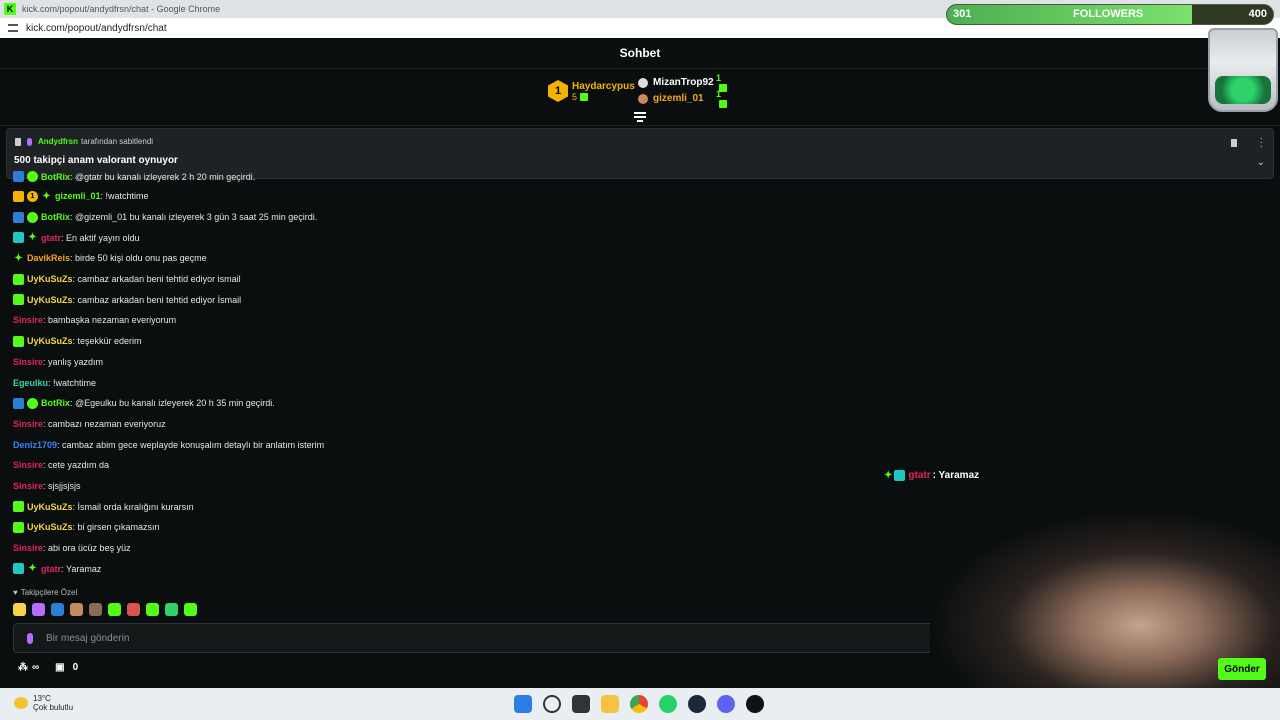  Describe the element at coordinates (18, 217) in the screenshot. I see `bot-badge-icon` at that location.